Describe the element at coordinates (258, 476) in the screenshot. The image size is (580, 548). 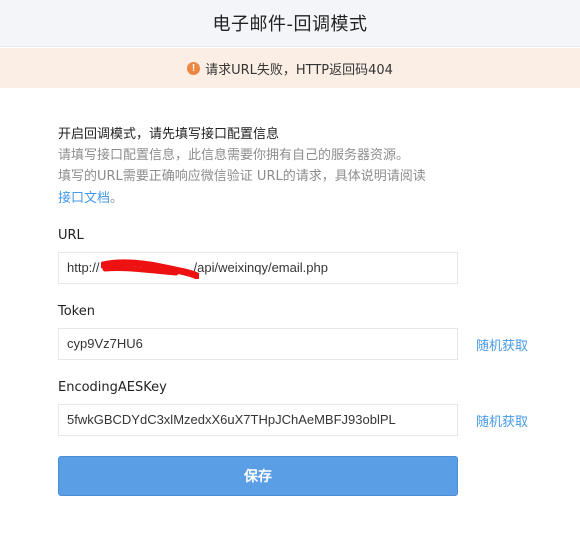
I see `save-button: 保存` at that location.